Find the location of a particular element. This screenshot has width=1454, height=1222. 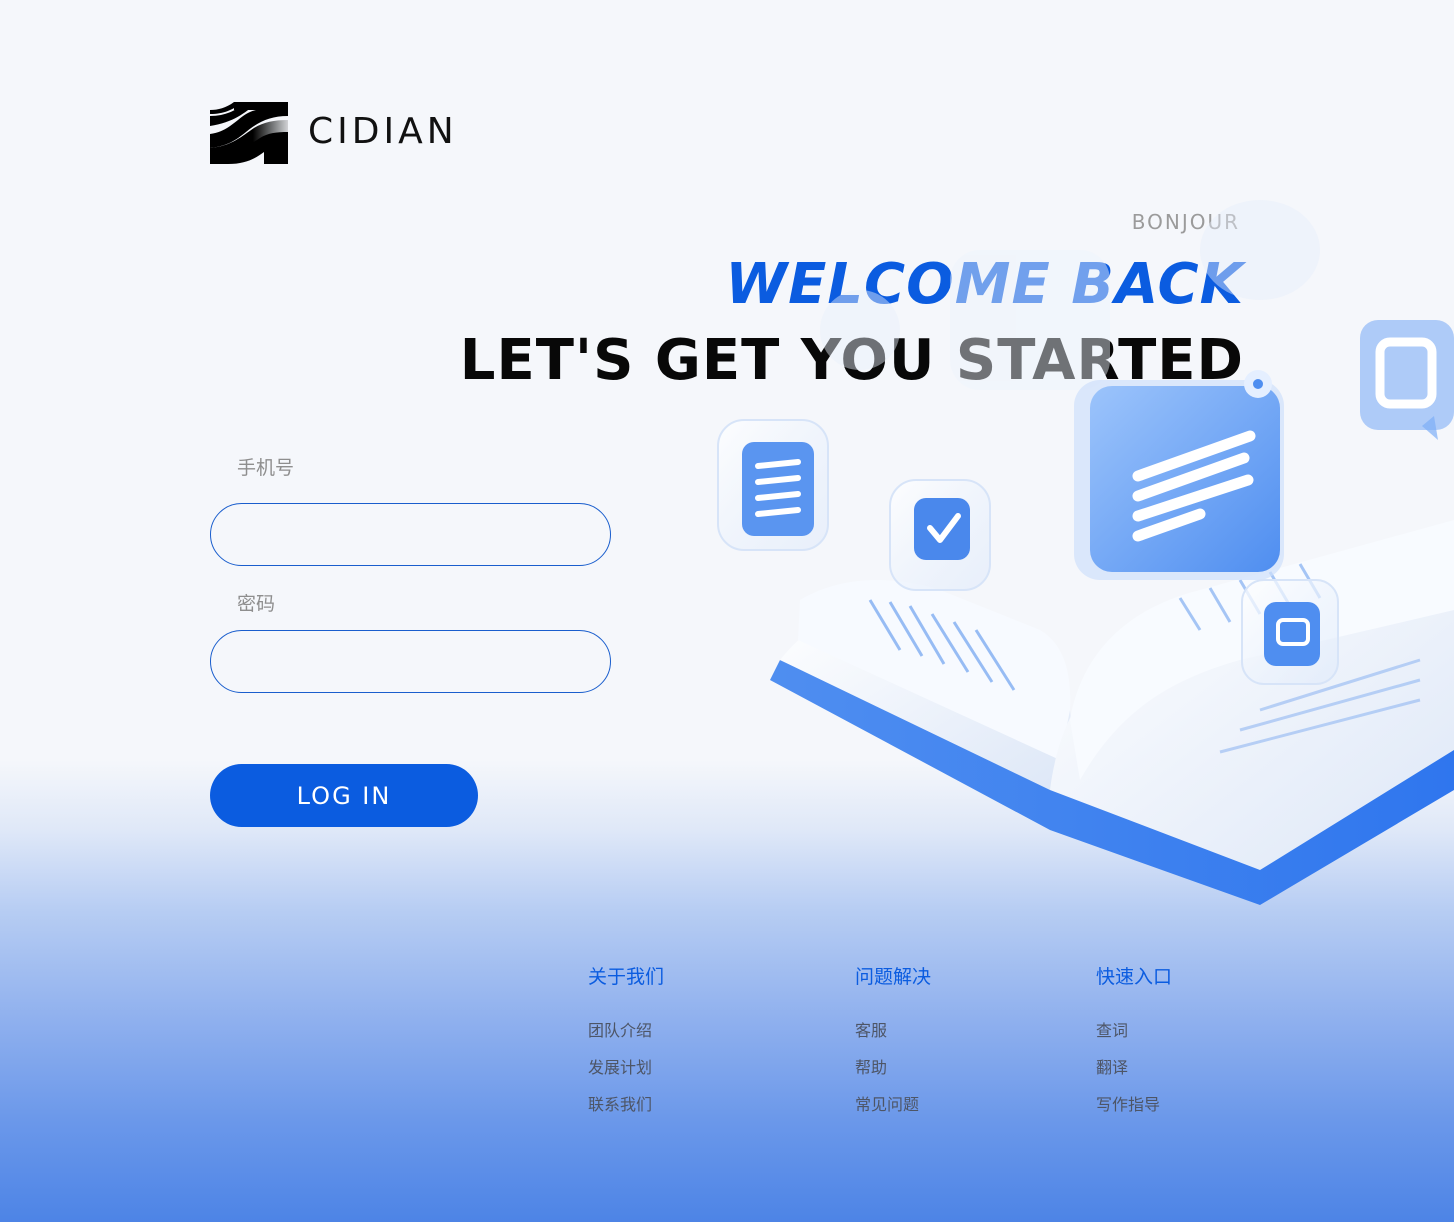

cidian-logo-icon is located at coordinates (249, 133).